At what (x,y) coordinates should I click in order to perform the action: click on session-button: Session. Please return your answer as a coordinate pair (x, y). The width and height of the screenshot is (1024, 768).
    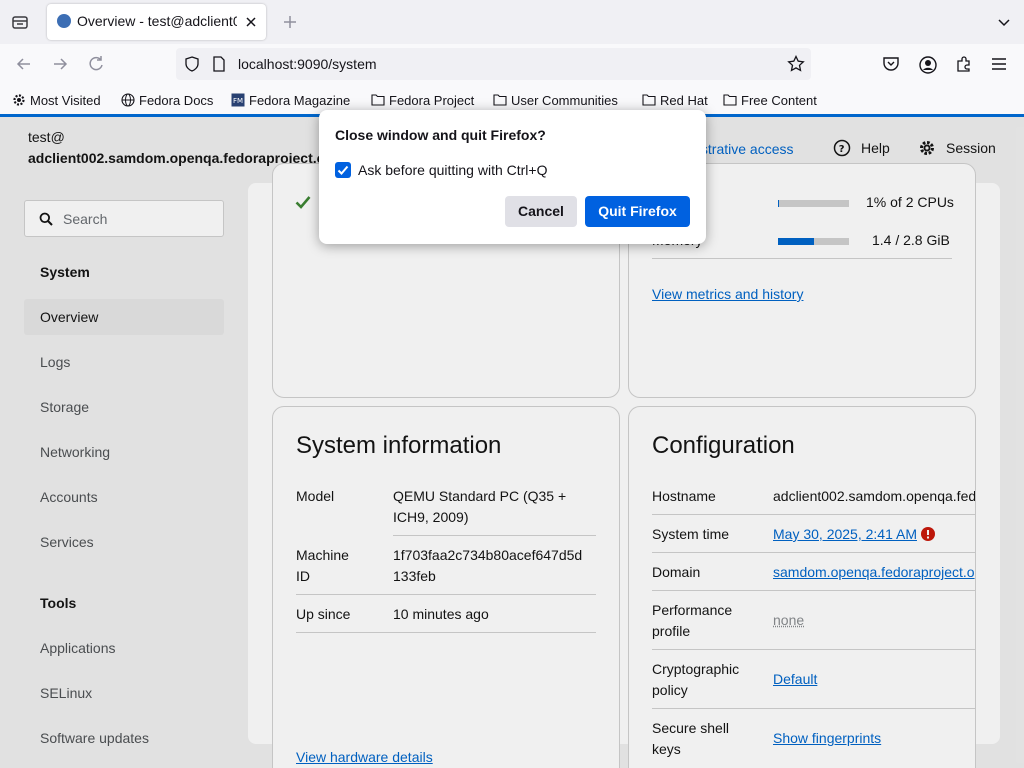
    Looking at the image, I should click on (957, 148).